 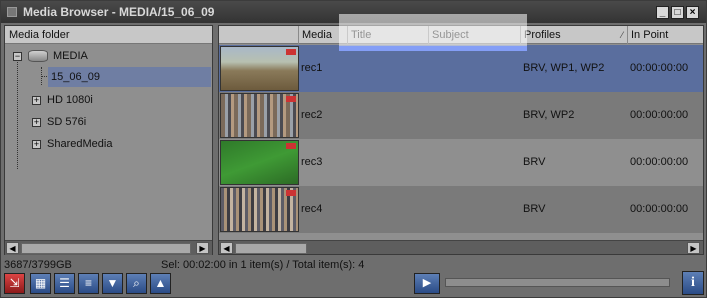 I want to click on drive-icon, so click(x=38, y=56).